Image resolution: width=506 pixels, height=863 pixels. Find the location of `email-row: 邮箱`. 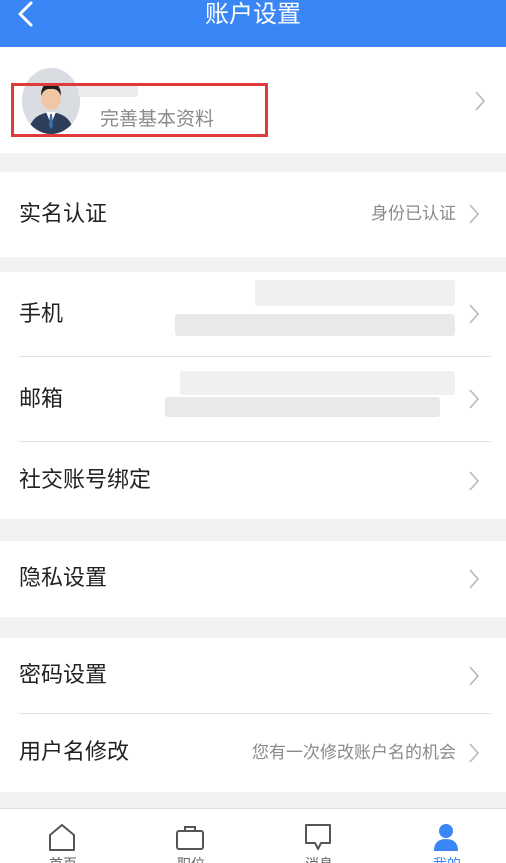

email-row: 邮箱 is located at coordinates (253, 399).